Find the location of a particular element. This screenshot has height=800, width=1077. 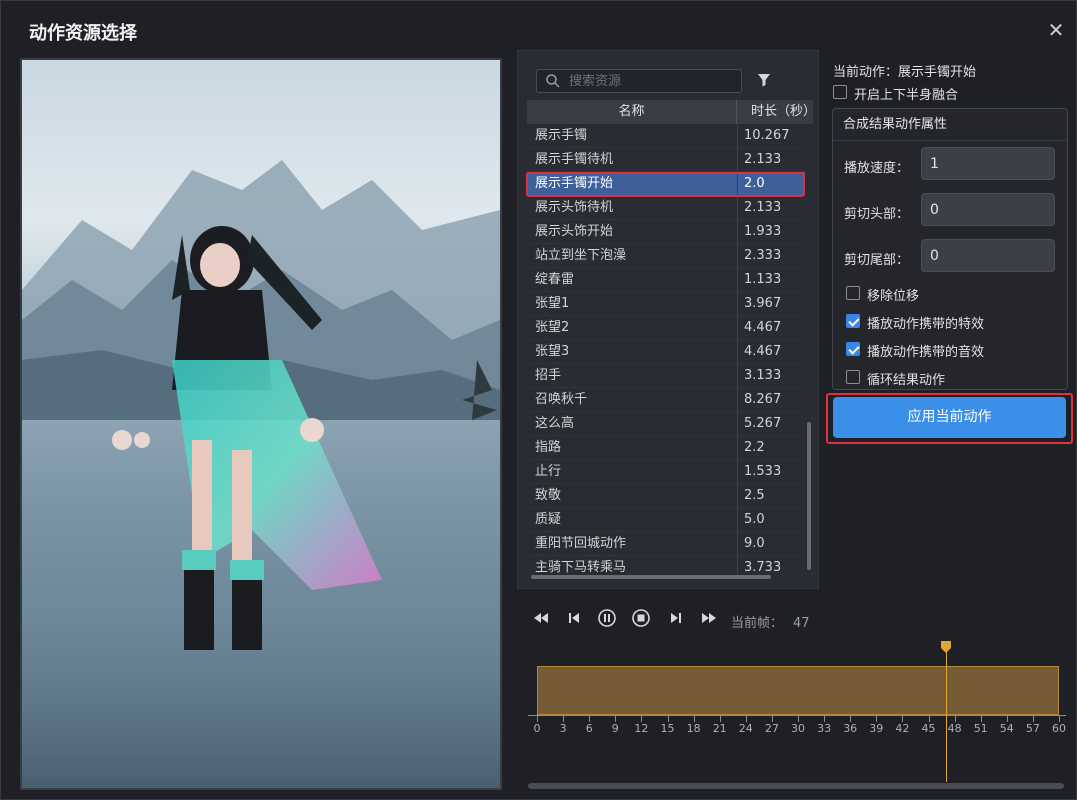

trim-head-field is located at coordinates (988, 209).